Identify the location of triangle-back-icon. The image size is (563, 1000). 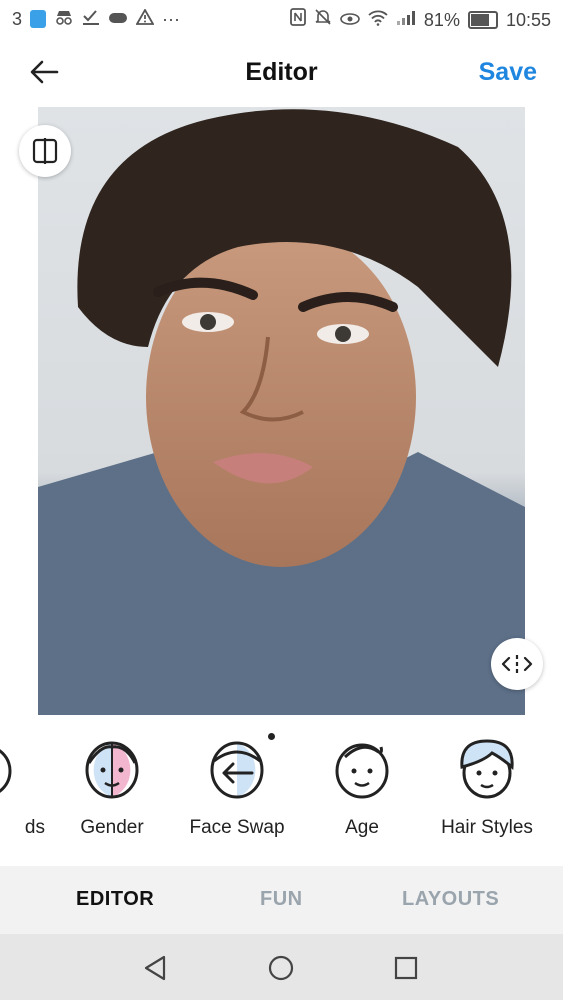
(155, 968).